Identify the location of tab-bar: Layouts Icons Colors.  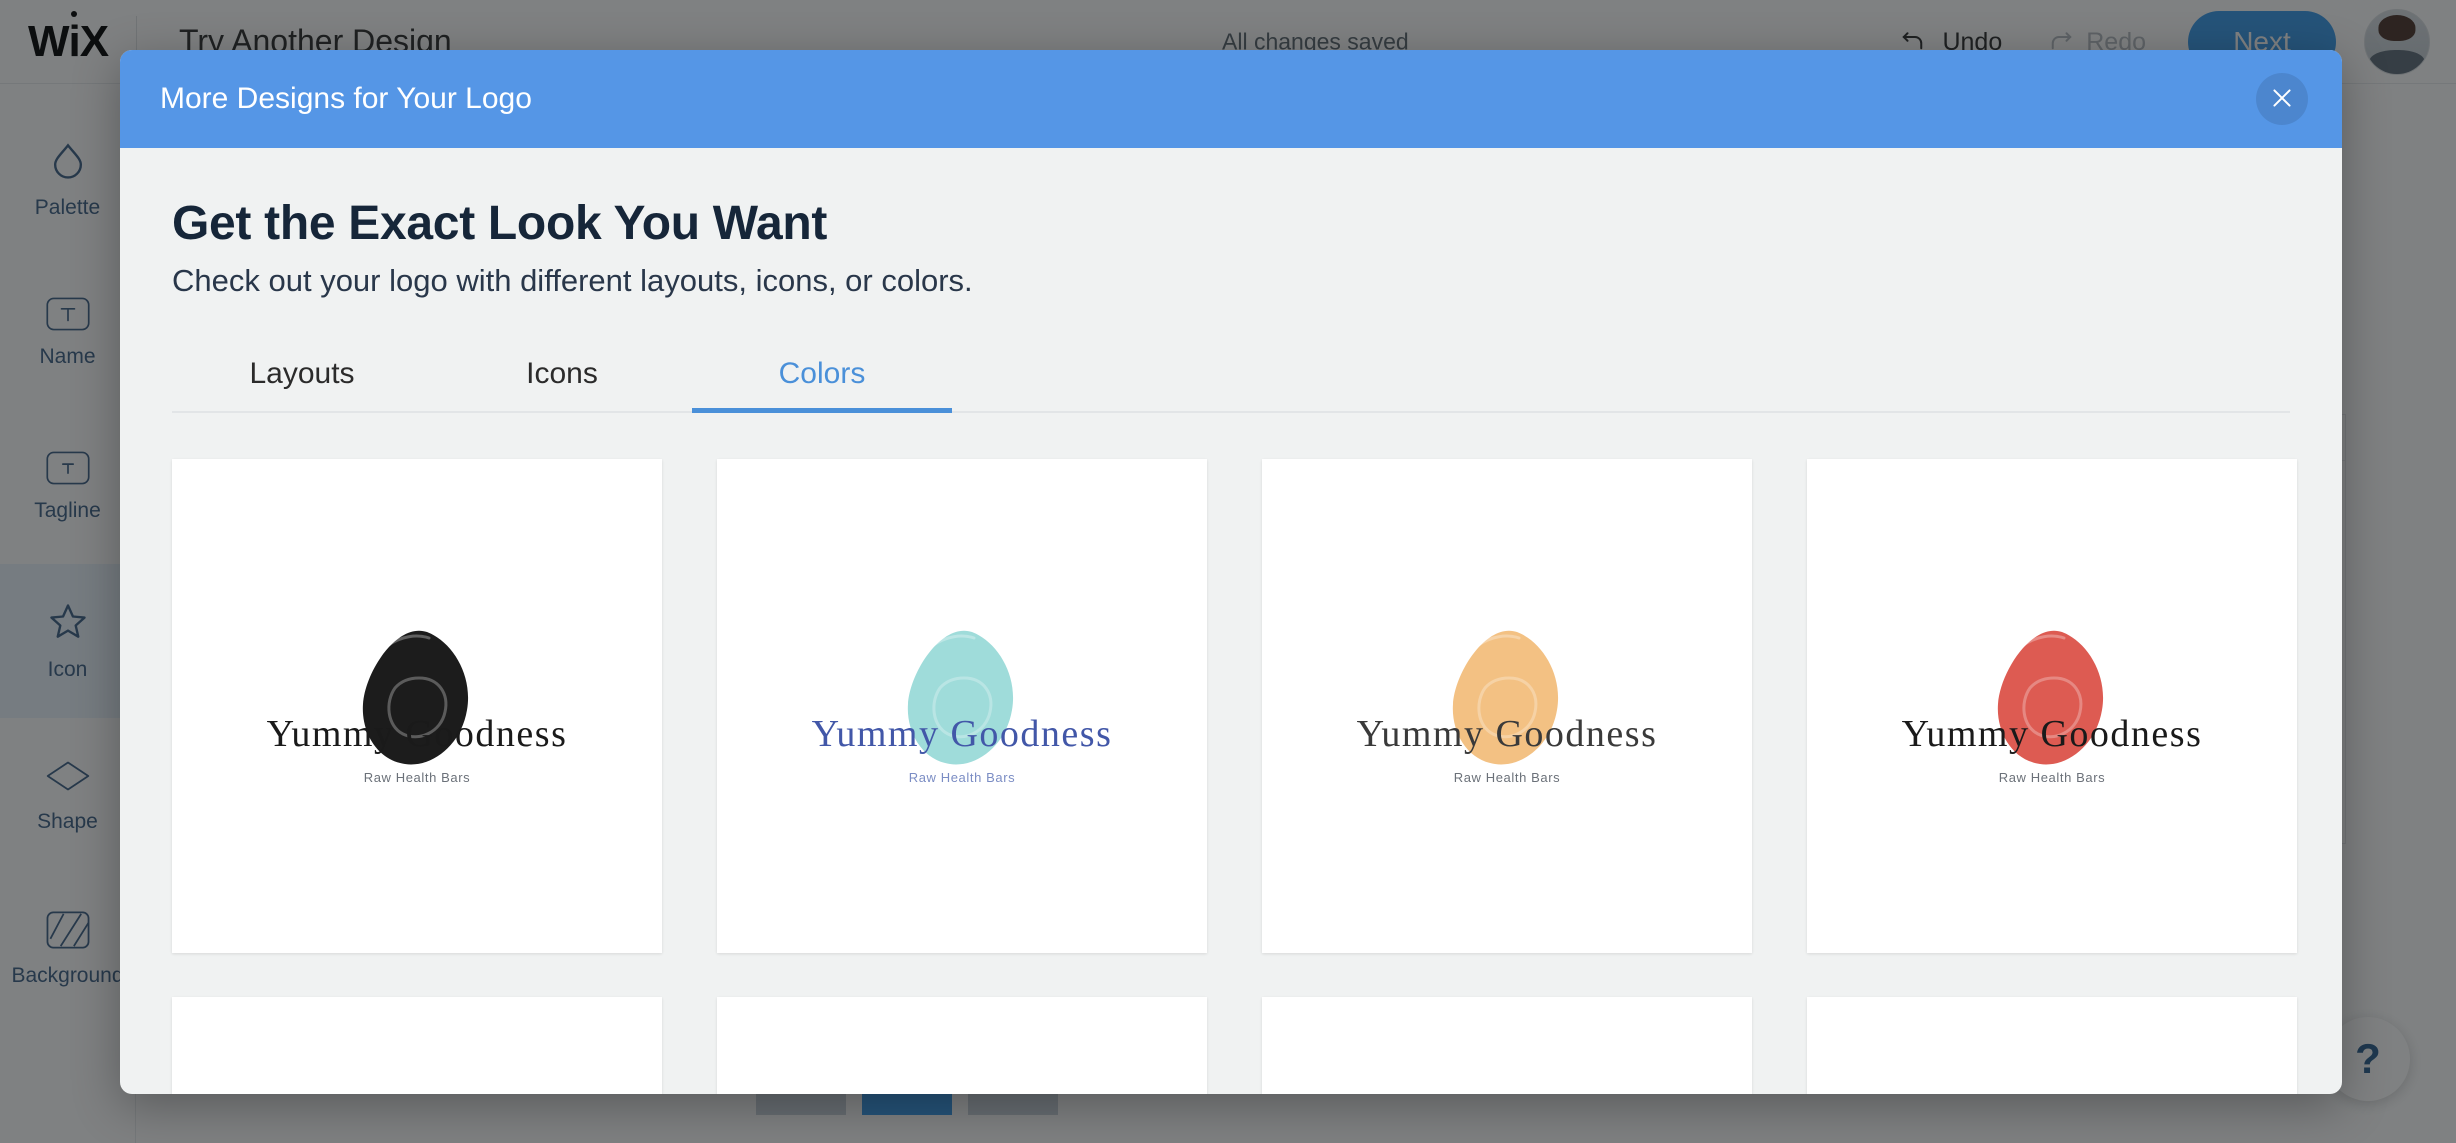
(1231, 375).